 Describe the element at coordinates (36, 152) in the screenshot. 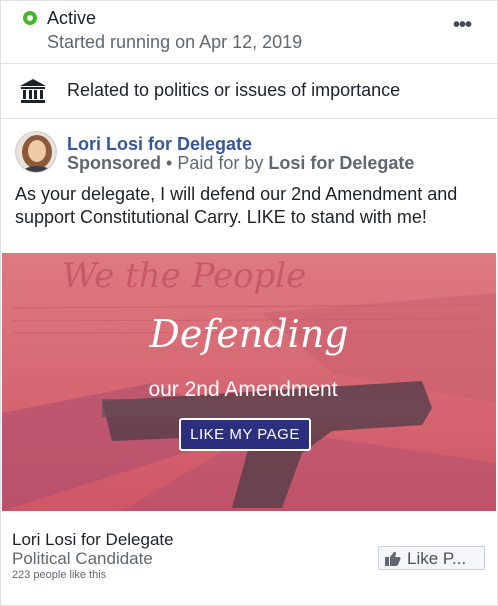

I see `avatar` at that location.